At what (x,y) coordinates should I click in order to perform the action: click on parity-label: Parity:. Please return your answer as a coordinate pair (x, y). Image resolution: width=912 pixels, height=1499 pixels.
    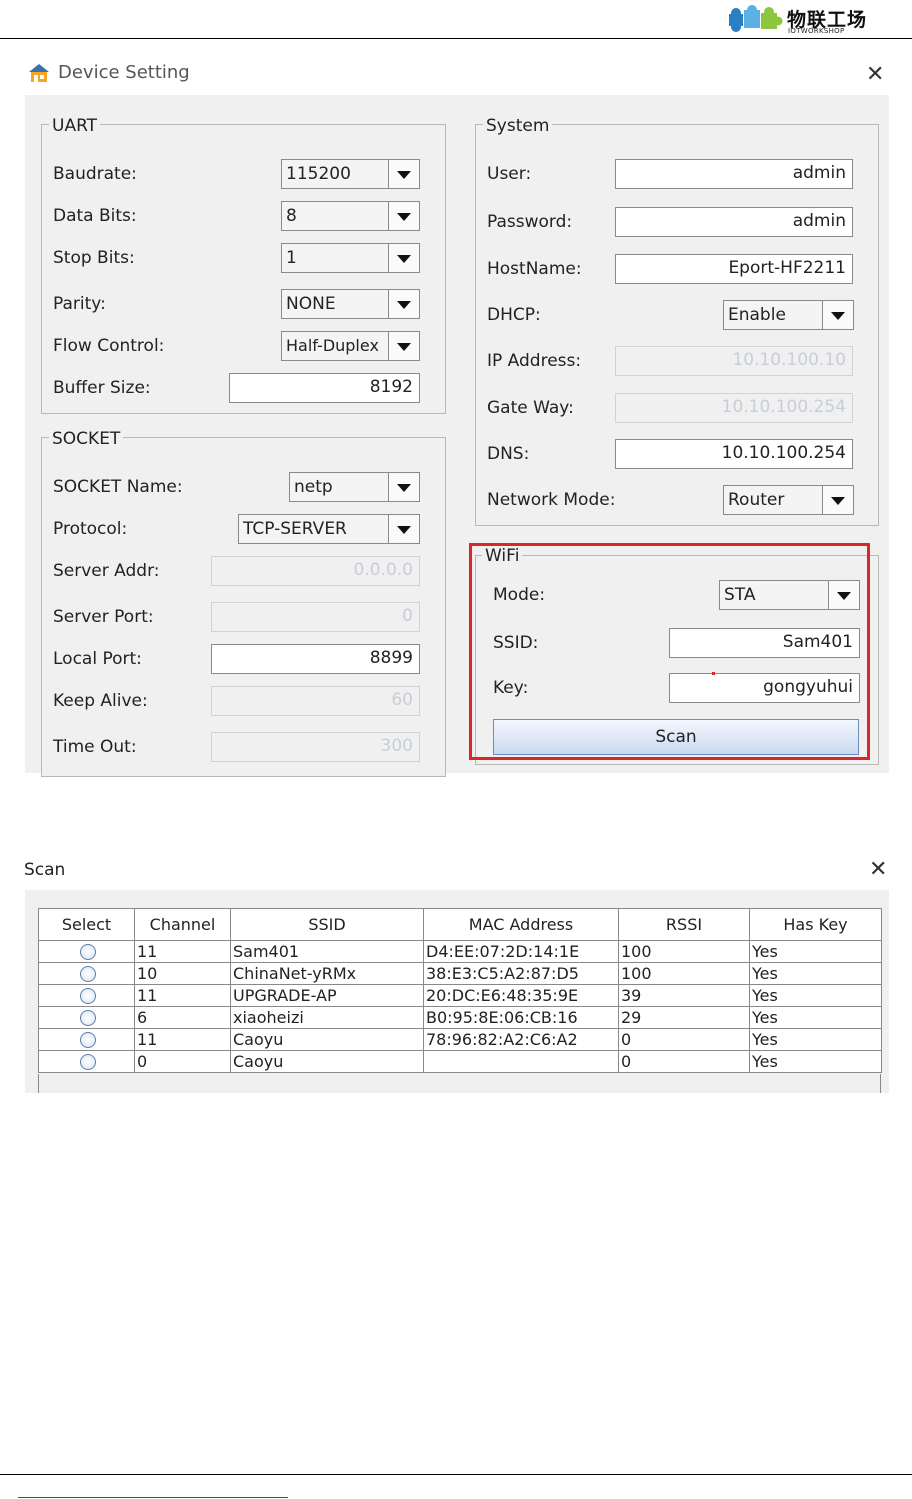
    Looking at the image, I should click on (79, 304).